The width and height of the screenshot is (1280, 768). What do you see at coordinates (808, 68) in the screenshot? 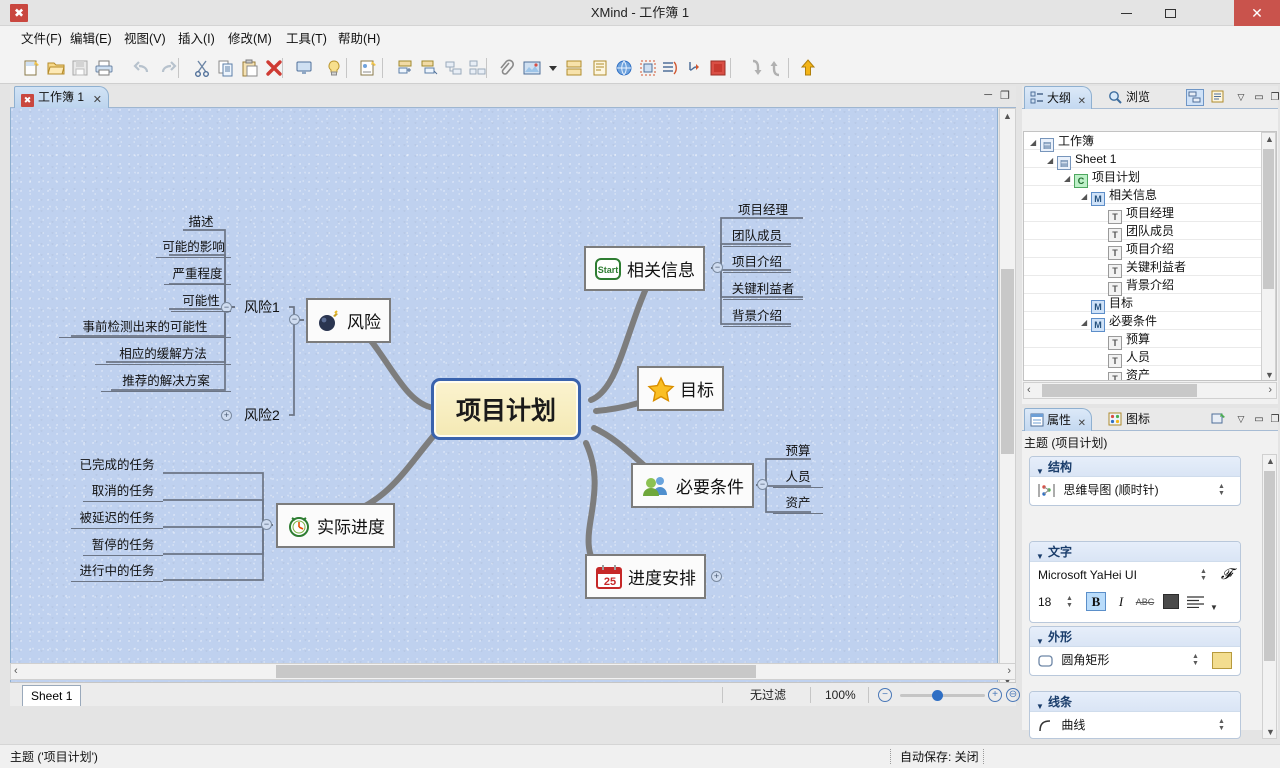
I see `share-arrow-icon` at bounding box center [808, 68].